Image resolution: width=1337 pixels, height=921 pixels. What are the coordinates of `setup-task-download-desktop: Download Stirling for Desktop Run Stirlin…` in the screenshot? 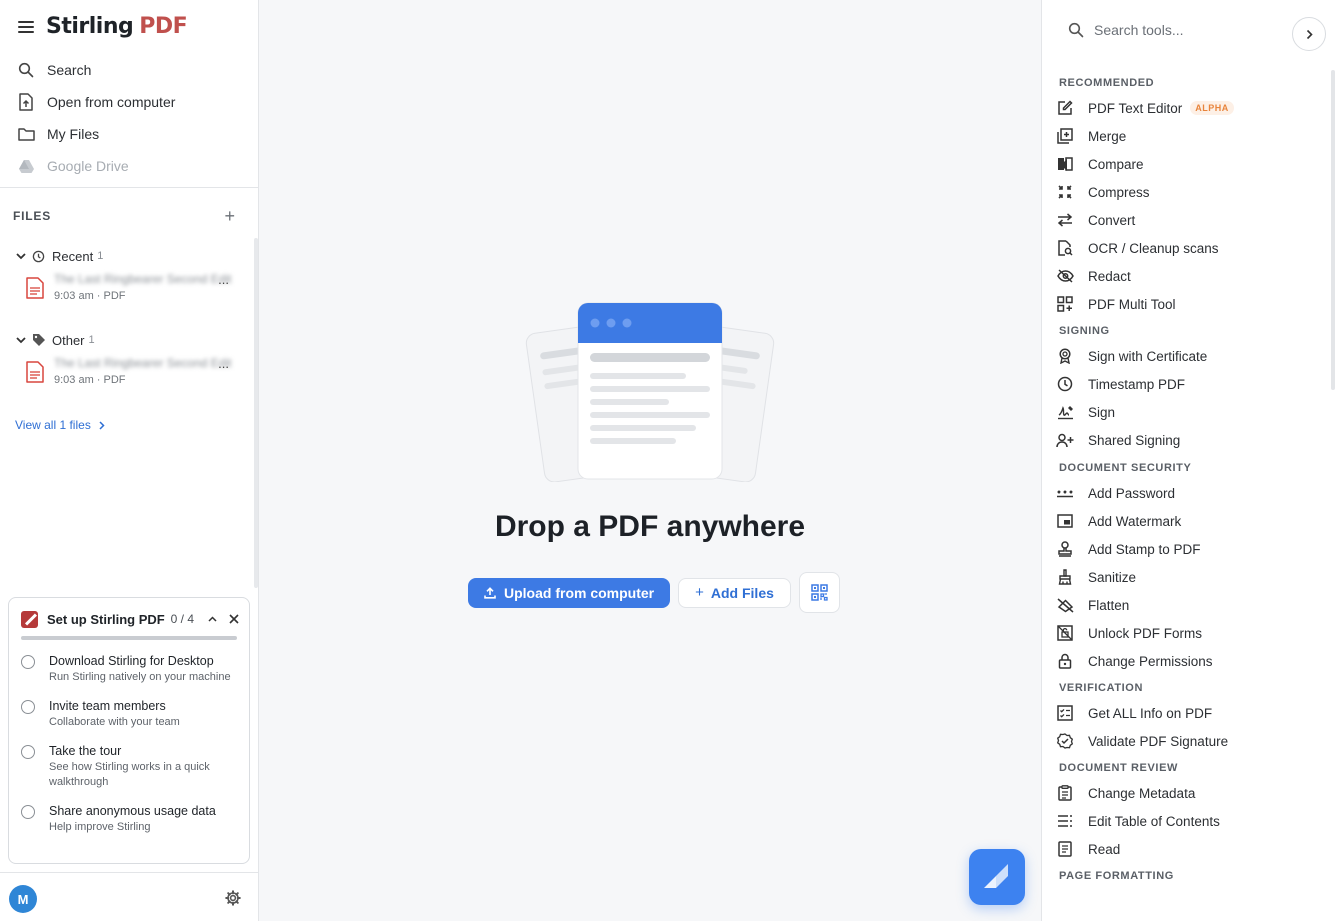 It's located at (129, 669).